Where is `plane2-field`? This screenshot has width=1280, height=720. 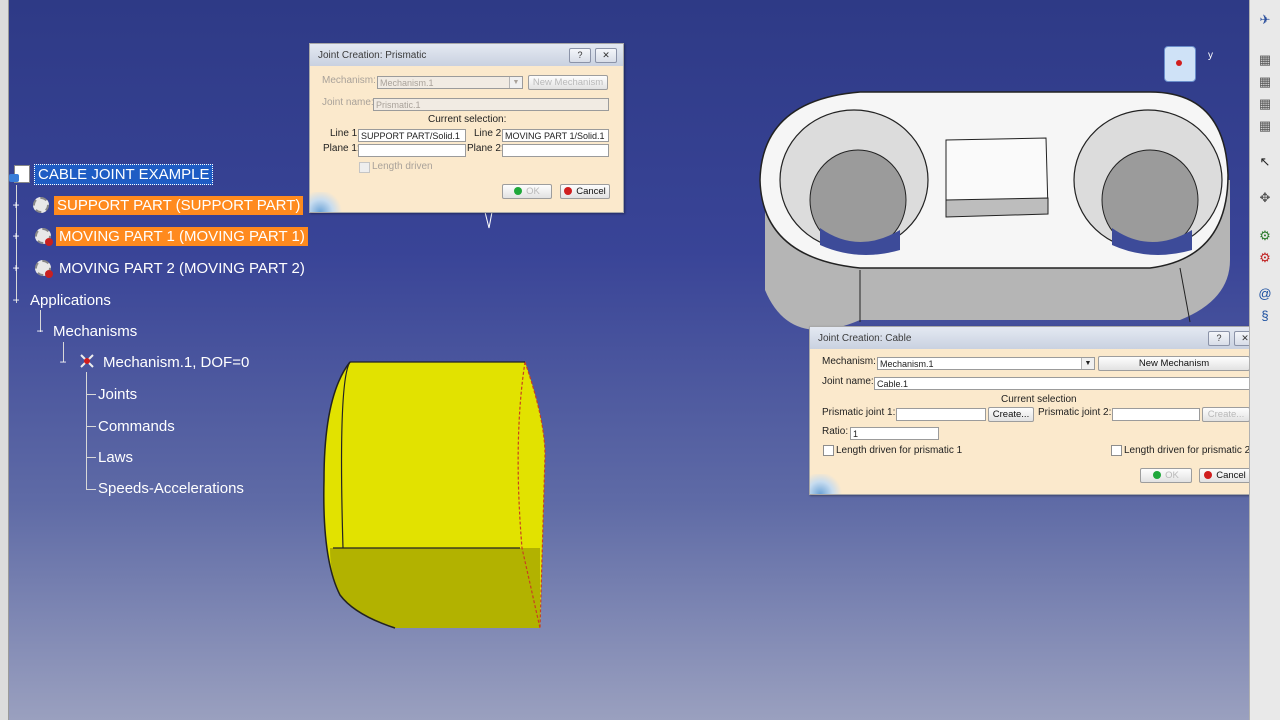
plane2-field is located at coordinates (555, 150).